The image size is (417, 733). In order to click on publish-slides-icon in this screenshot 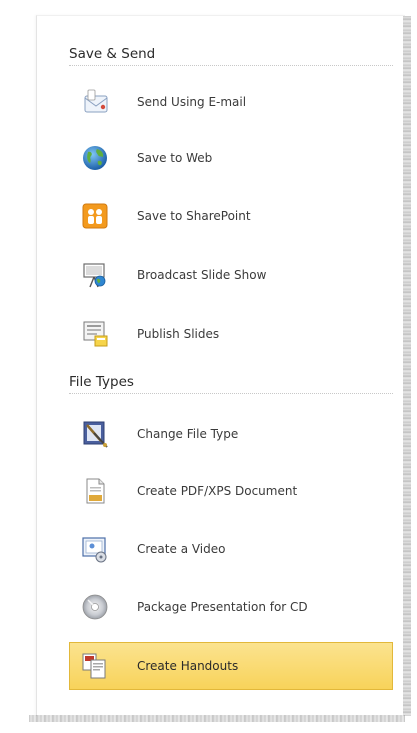, I will do `click(95, 334)`.